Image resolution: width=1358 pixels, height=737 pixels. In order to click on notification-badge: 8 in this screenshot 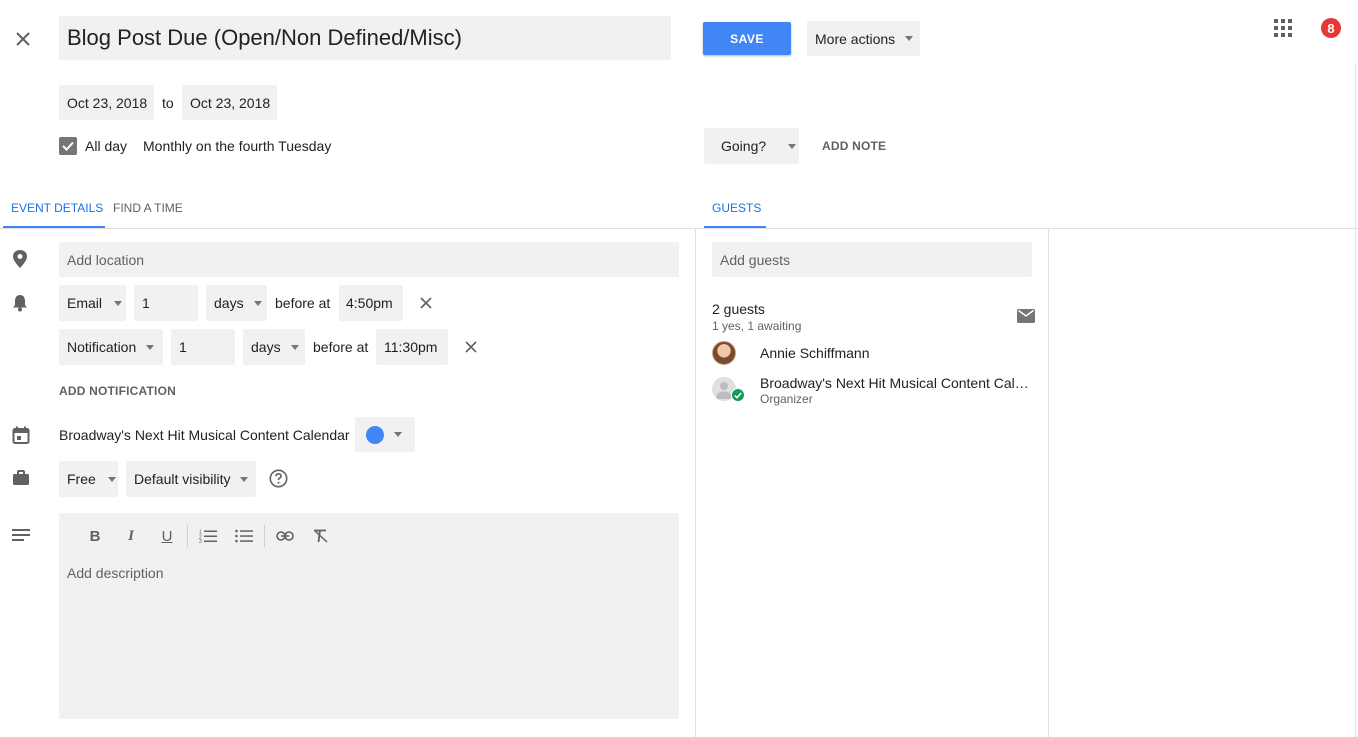, I will do `click(1331, 28)`.